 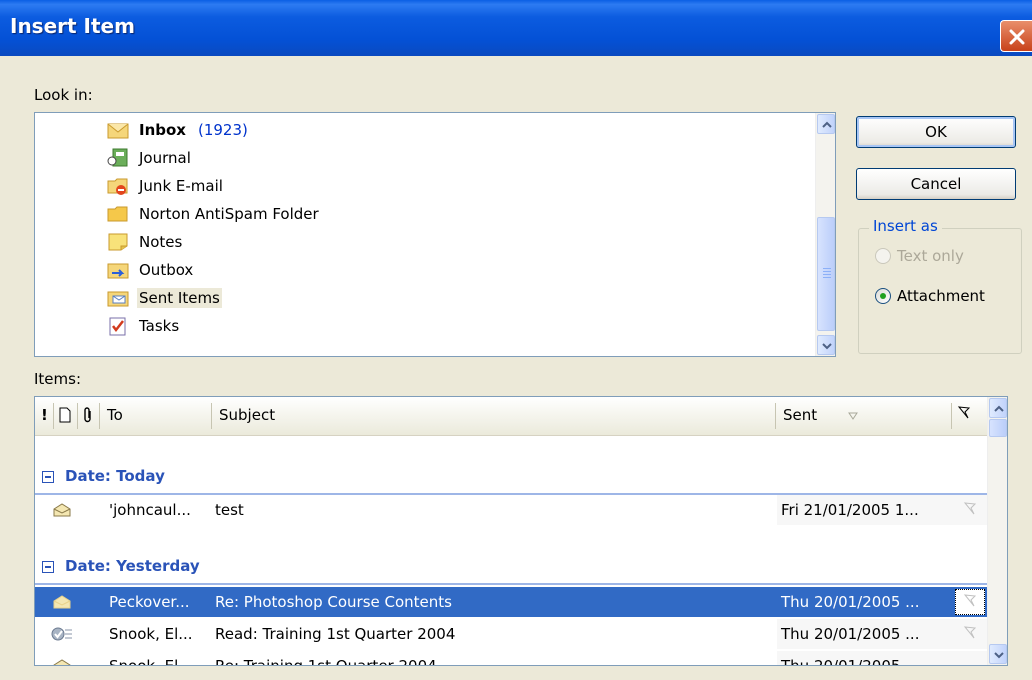 What do you see at coordinates (166, 270) in the screenshot?
I see `folder-label: Outbox` at bounding box center [166, 270].